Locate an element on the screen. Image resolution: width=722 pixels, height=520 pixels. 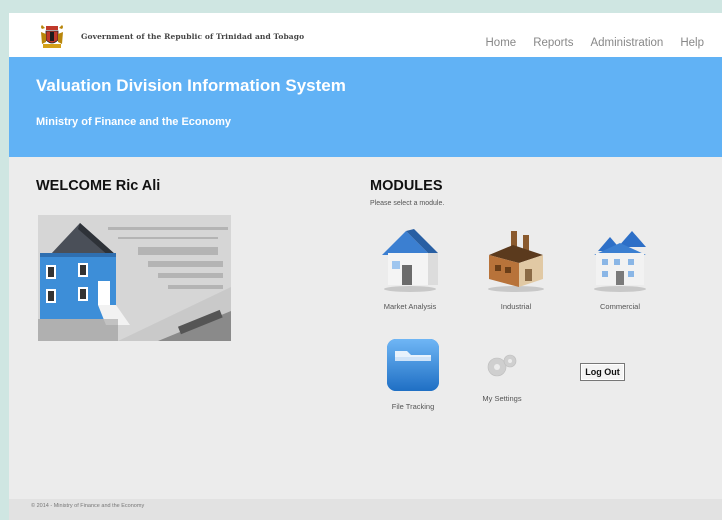
house-photo is located at coordinates (134, 278).